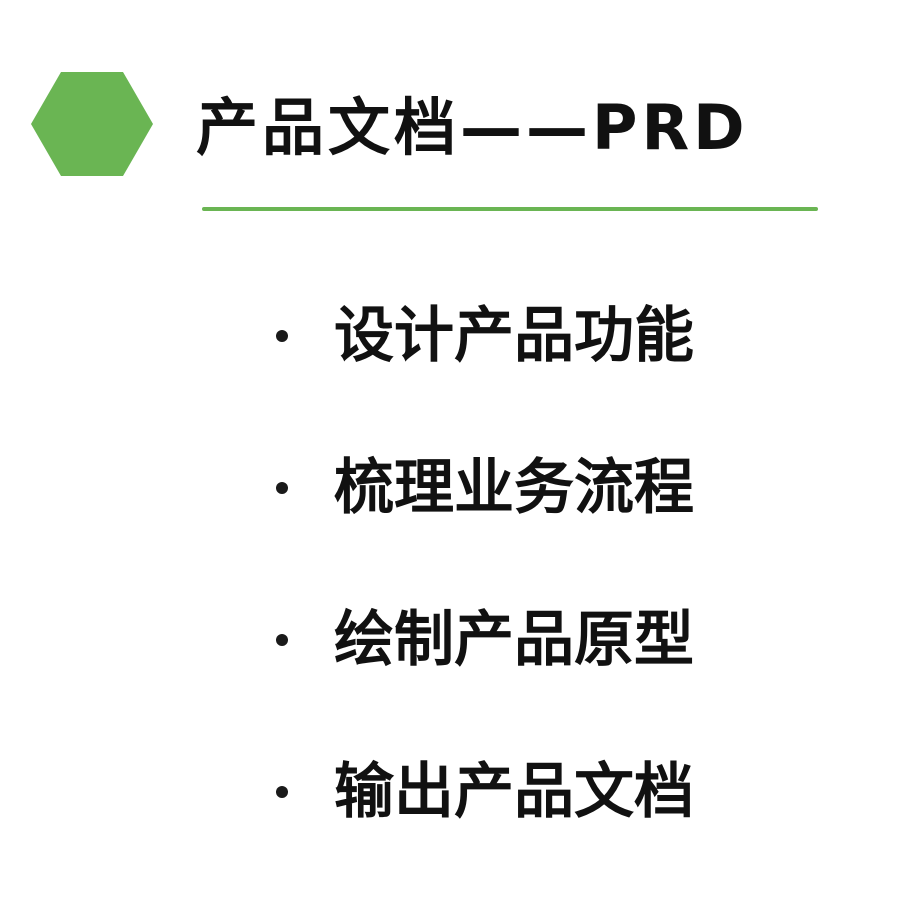 The width and height of the screenshot is (906, 910). I want to click on title-divider, so click(510, 209).